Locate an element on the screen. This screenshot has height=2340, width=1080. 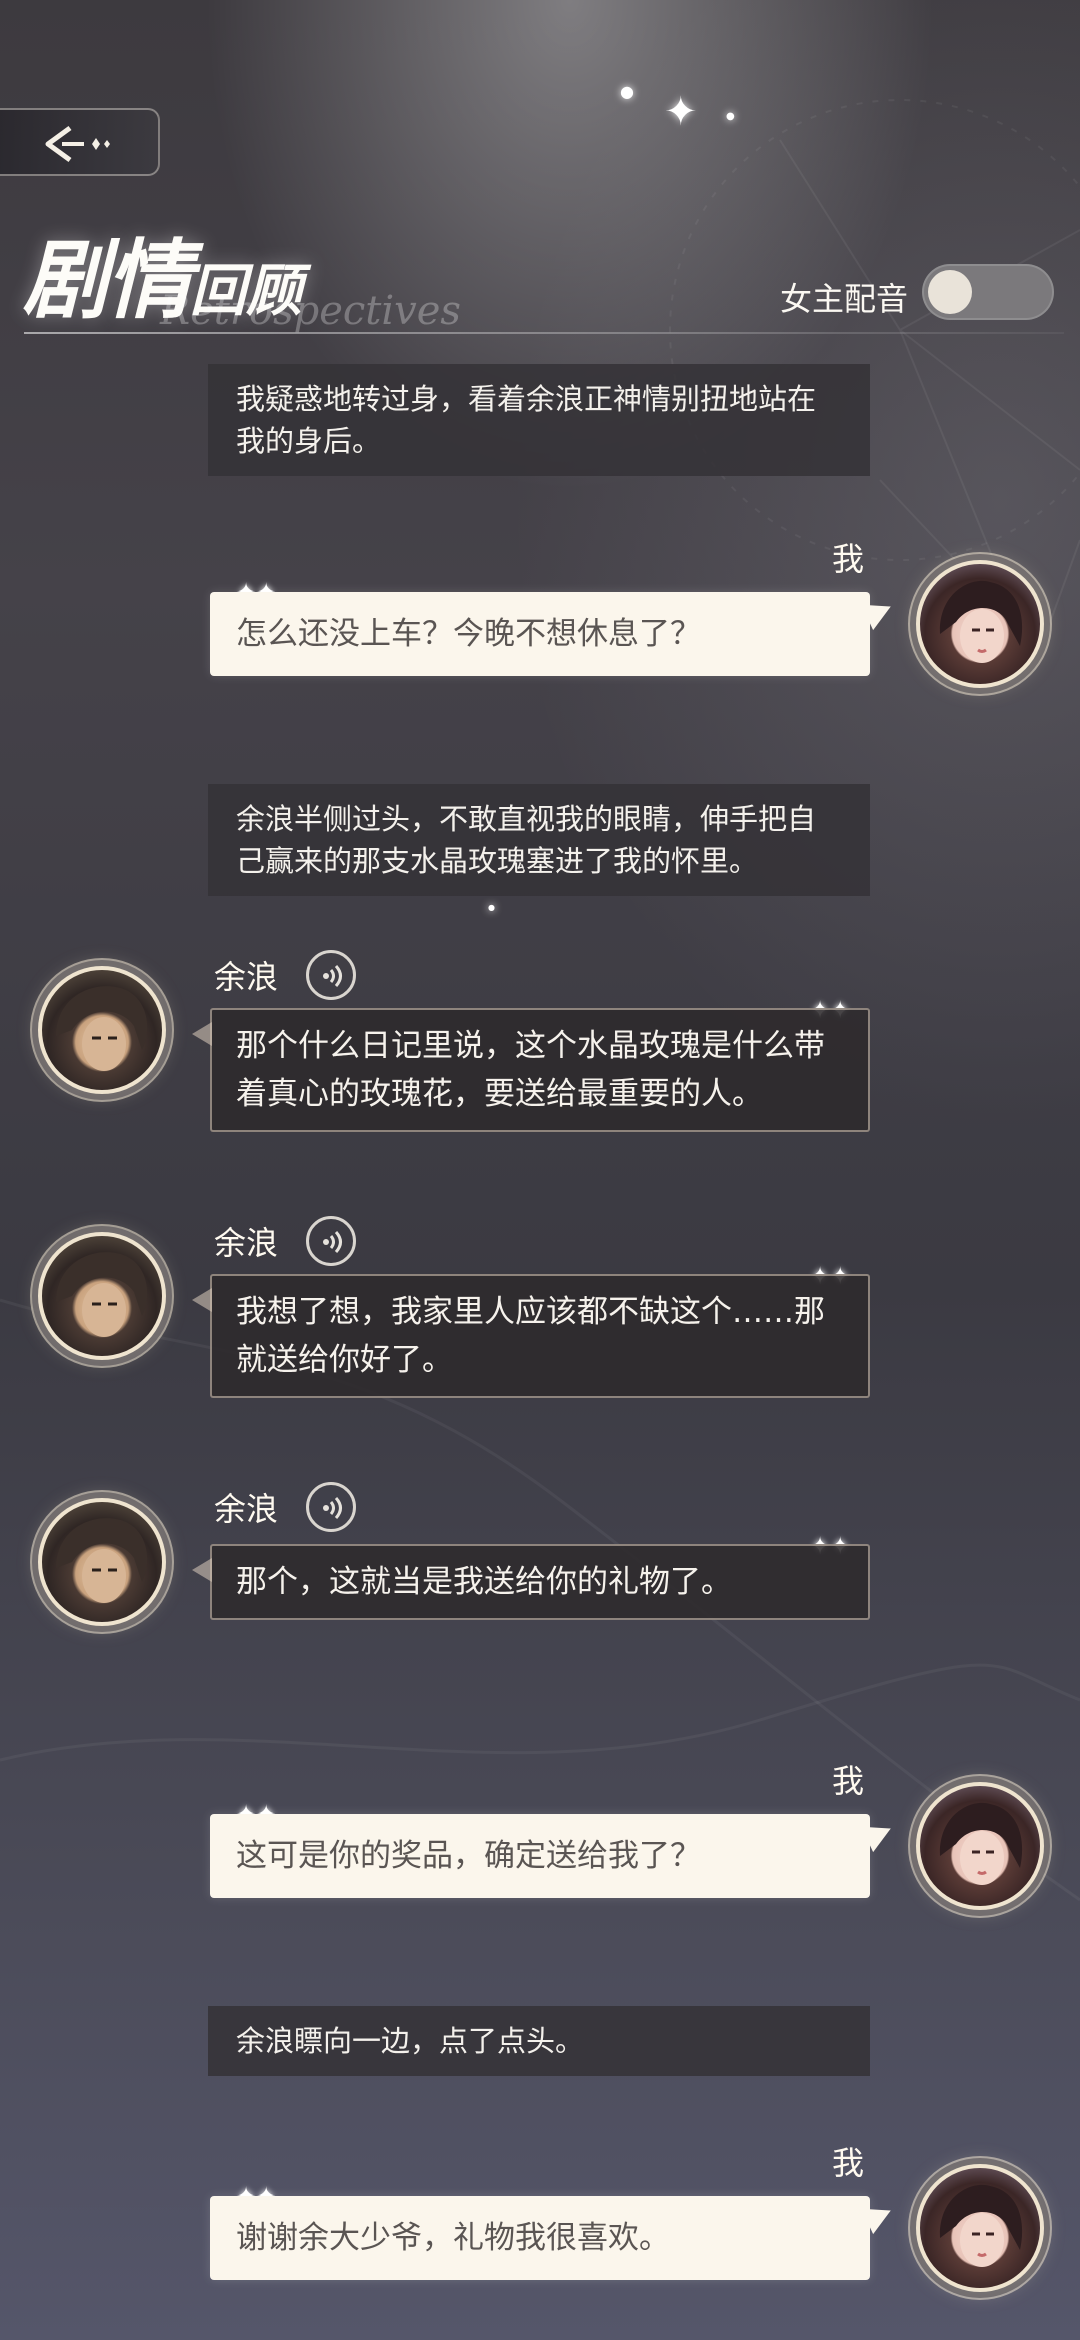
narration-box: 余浪瞟向一边，点了点头。 is located at coordinates (539, 2041).